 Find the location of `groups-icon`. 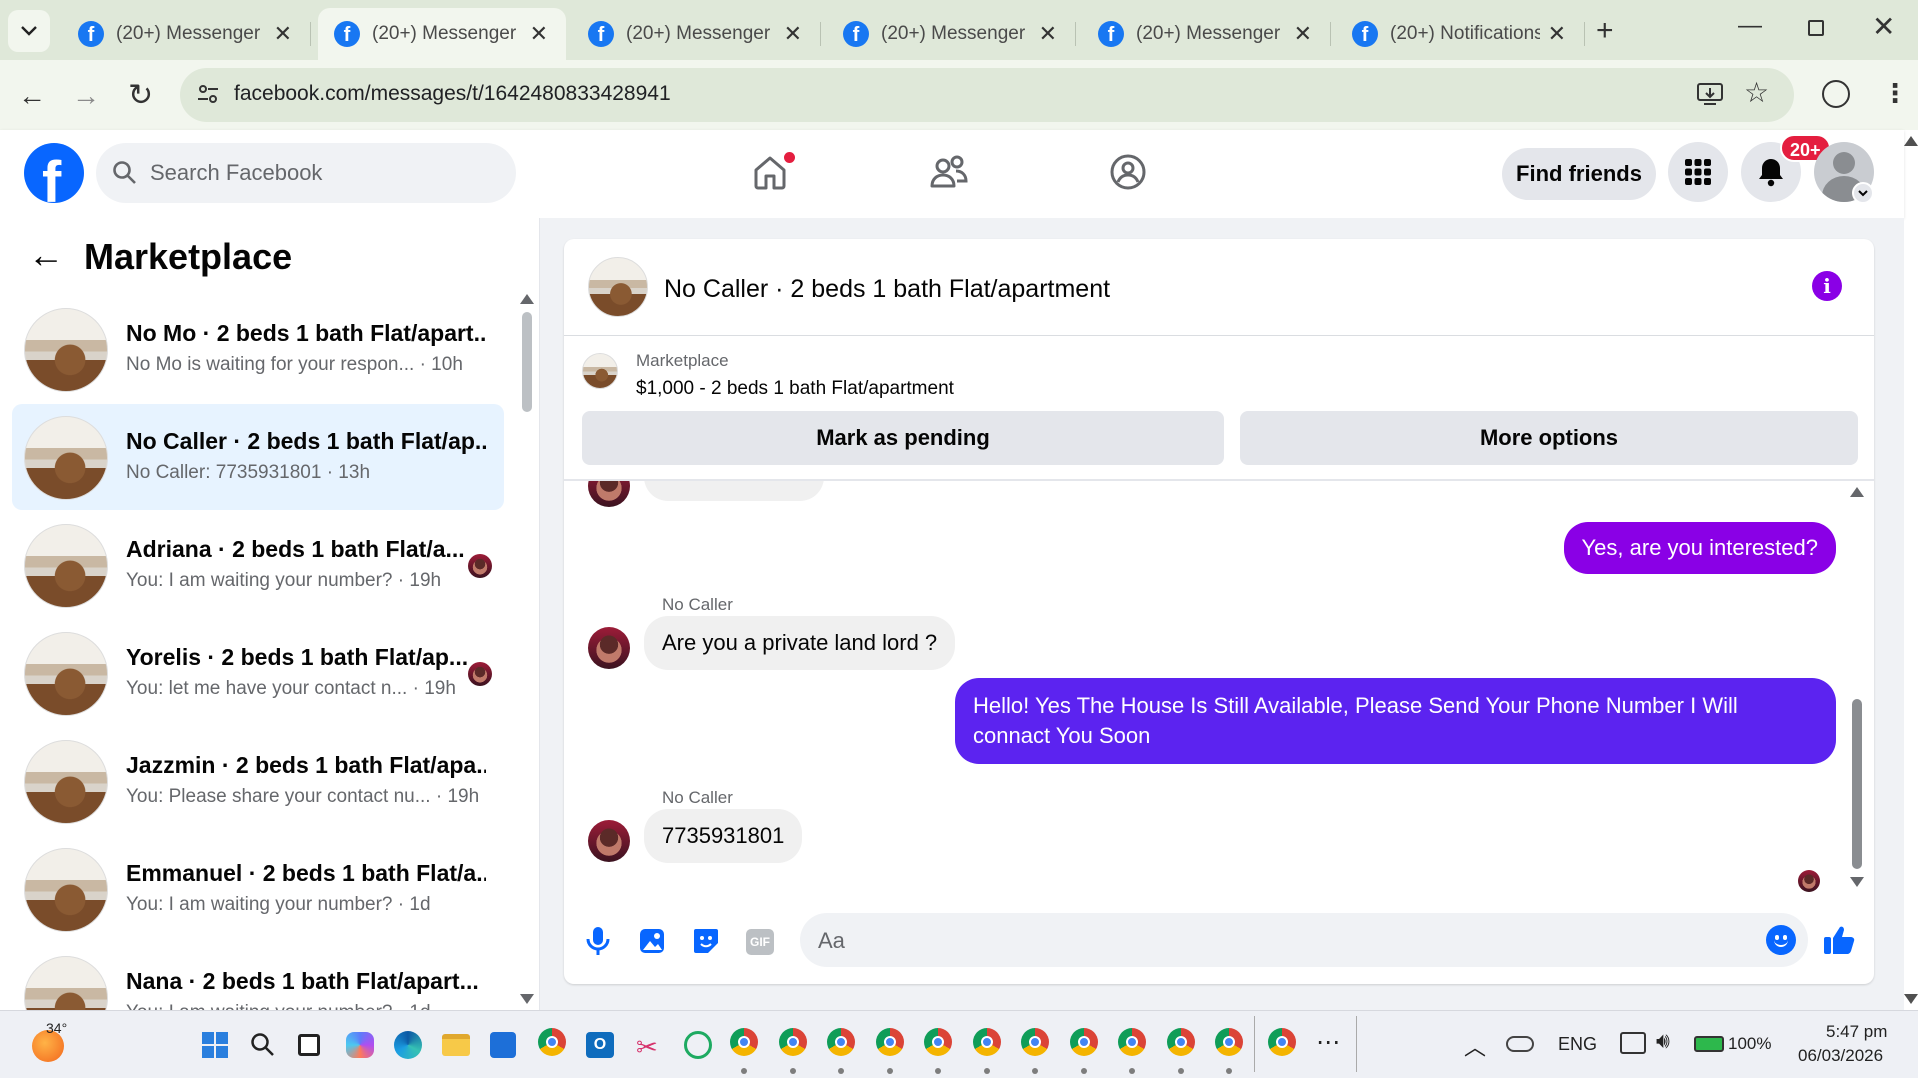

groups-icon is located at coordinates (1128, 172).